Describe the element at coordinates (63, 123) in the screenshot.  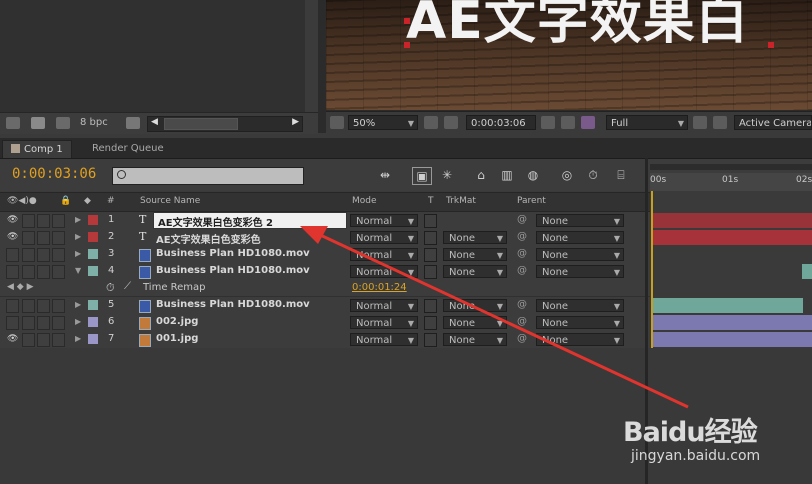
I see `new-composition-icon` at that location.